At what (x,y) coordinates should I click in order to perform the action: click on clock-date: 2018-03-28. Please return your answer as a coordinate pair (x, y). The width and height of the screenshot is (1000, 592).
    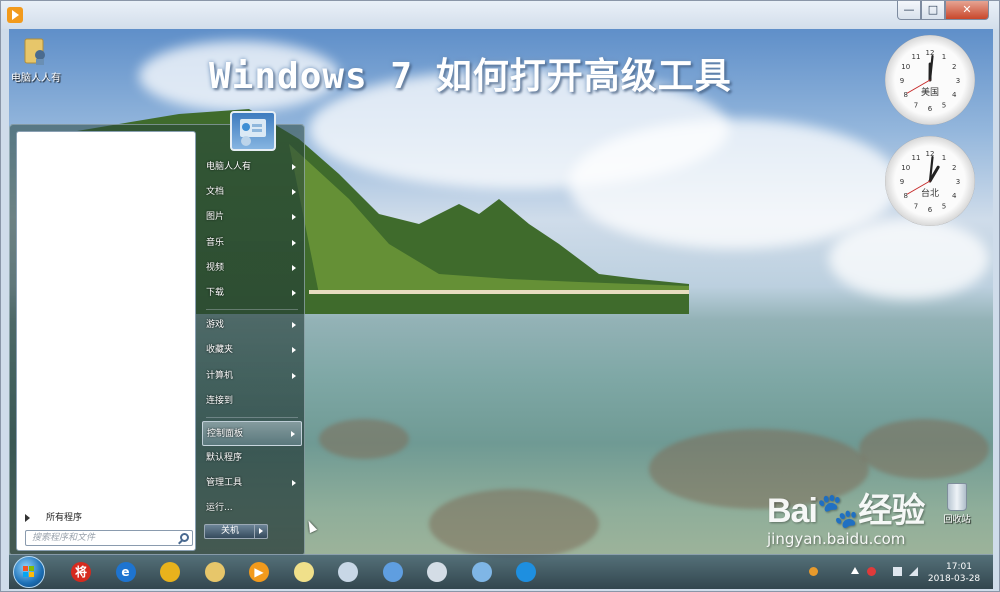
    Looking at the image, I should click on (954, 579).